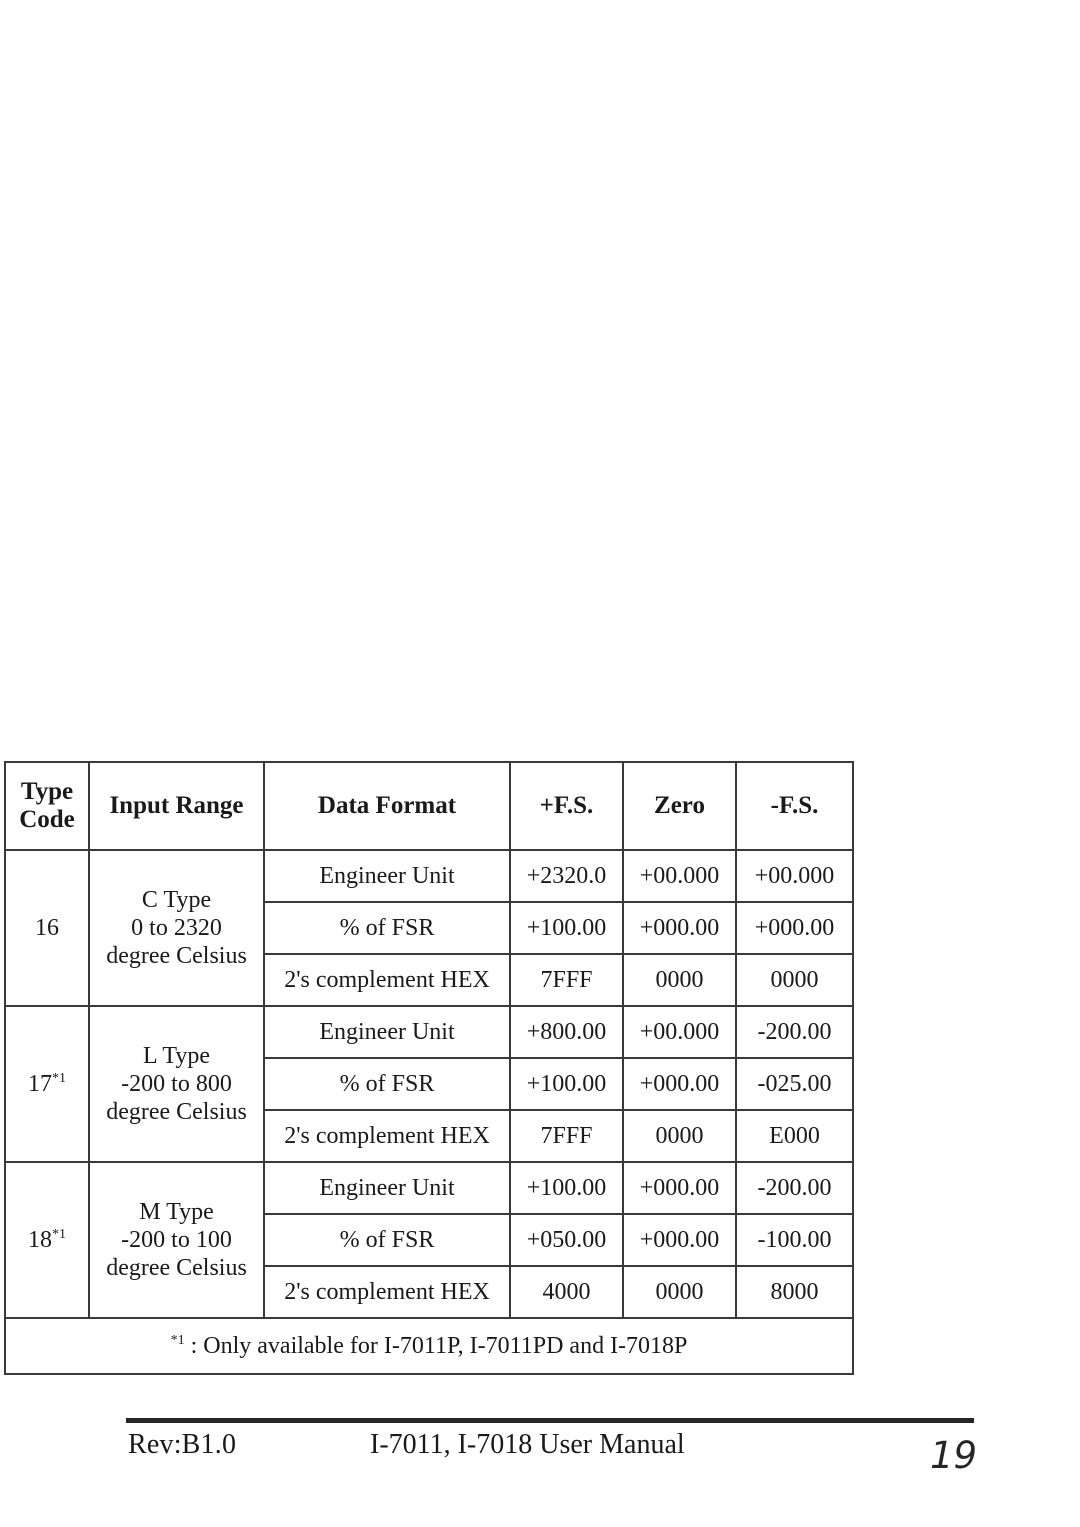 This screenshot has width=1080, height=1527. I want to click on minus-fs-cell: +00.000, so click(794, 876).